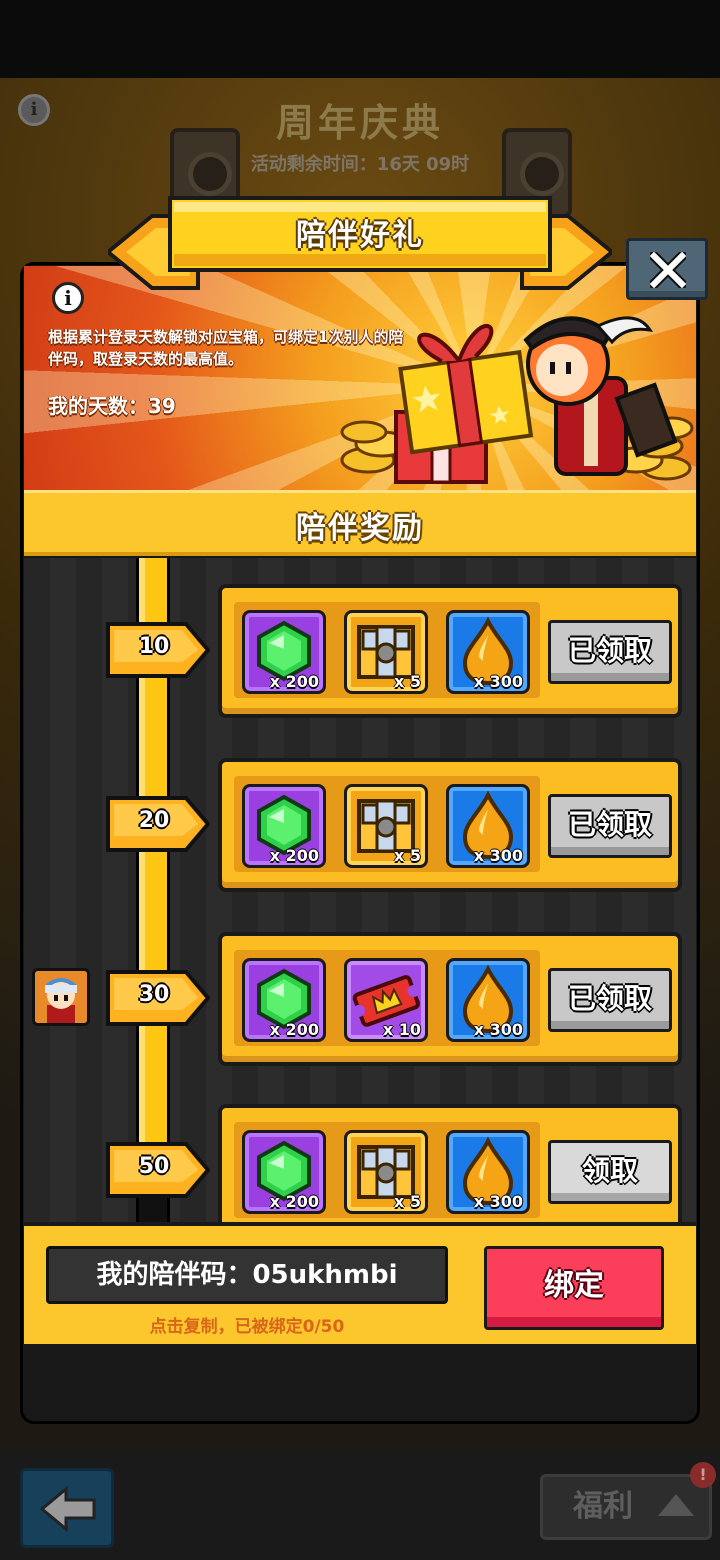  I want to click on rewards-section-header: 陪伴奖励, so click(360, 523).